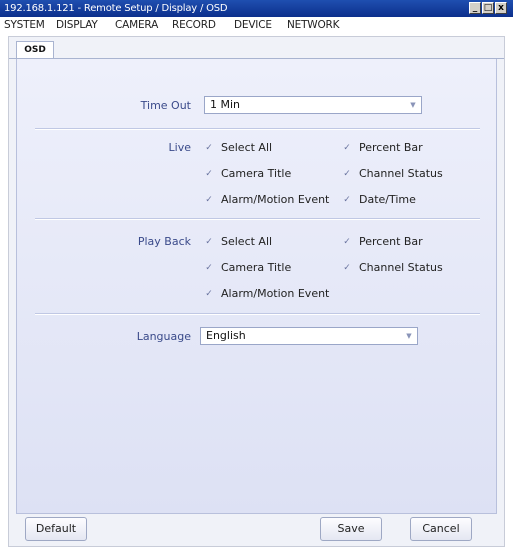  I want to click on tab-osd: OSD, so click(35, 49).